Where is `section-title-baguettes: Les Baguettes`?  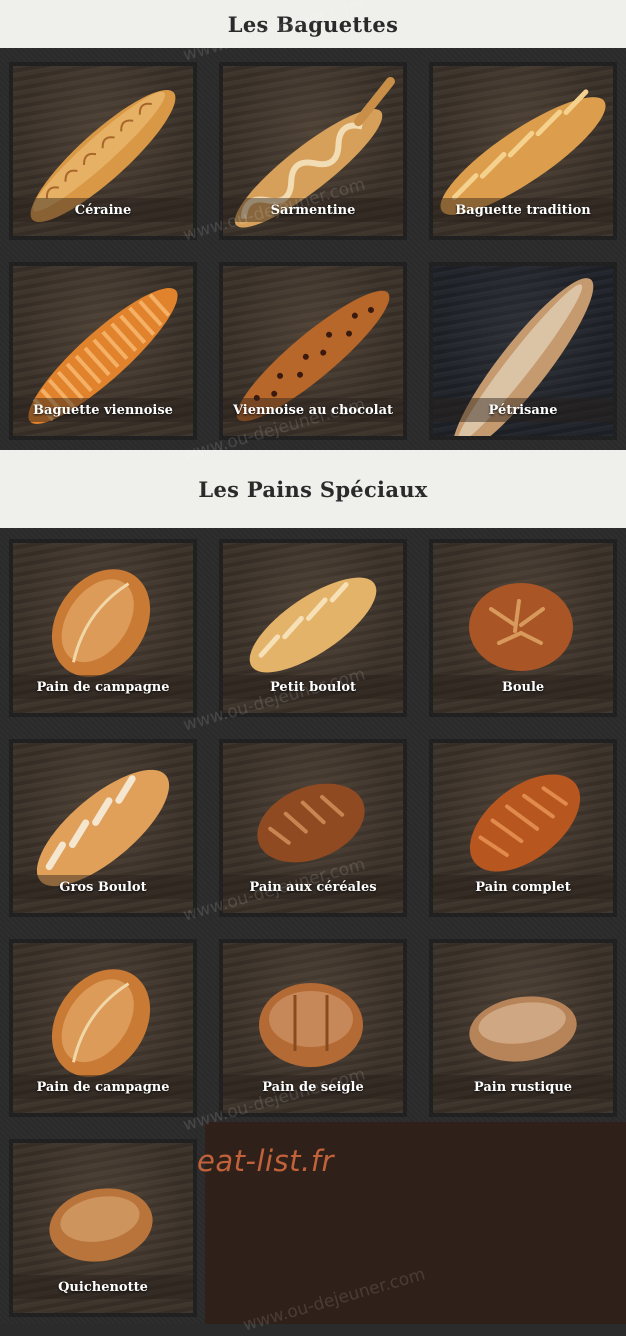
section-title-baguettes: Les Baguettes is located at coordinates (313, 24).